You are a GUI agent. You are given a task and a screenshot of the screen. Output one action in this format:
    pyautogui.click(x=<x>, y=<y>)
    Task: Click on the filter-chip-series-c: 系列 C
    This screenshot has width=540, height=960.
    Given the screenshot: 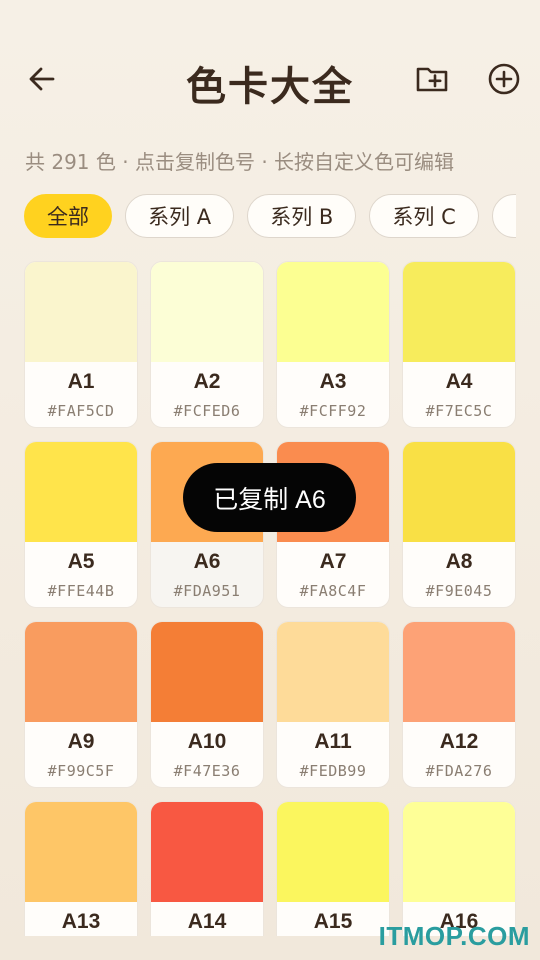 What is the action you would take?
    pyautogui.click(x=424, y=216)
    